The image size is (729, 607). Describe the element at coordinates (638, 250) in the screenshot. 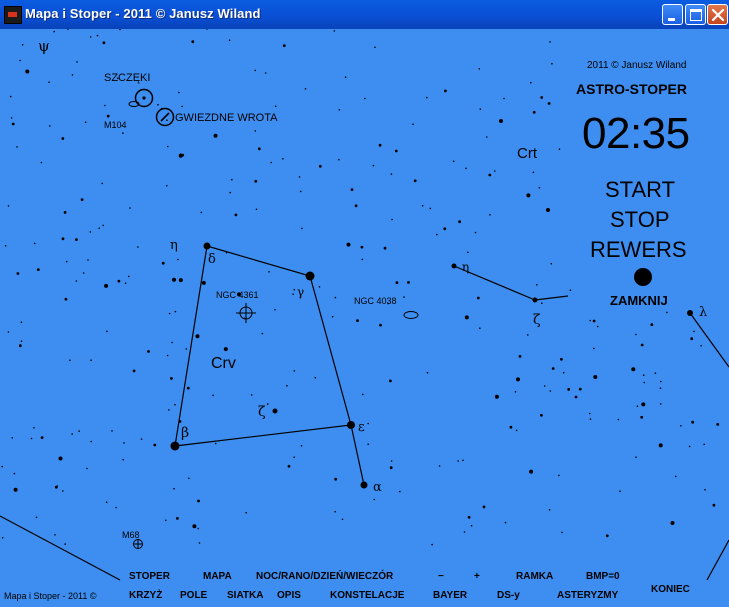

I see `reverse-button: REWERS` at that location.